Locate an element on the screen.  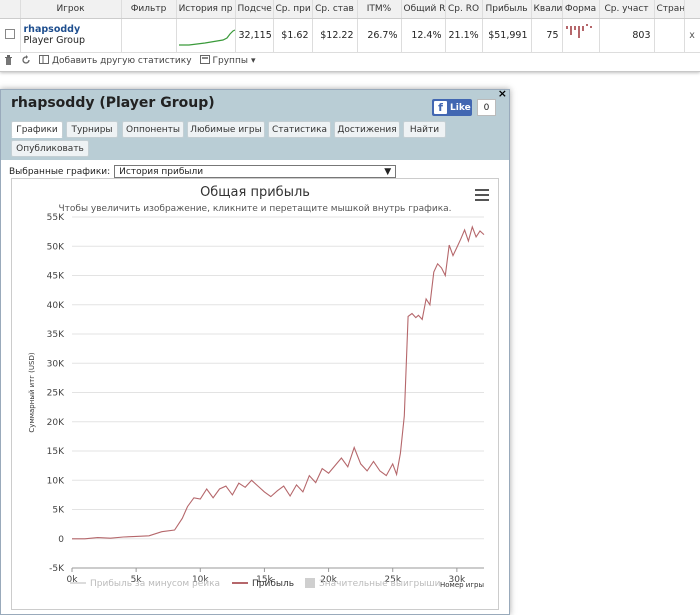
y-tick-label: 5K is located at coordinates (58, 511).